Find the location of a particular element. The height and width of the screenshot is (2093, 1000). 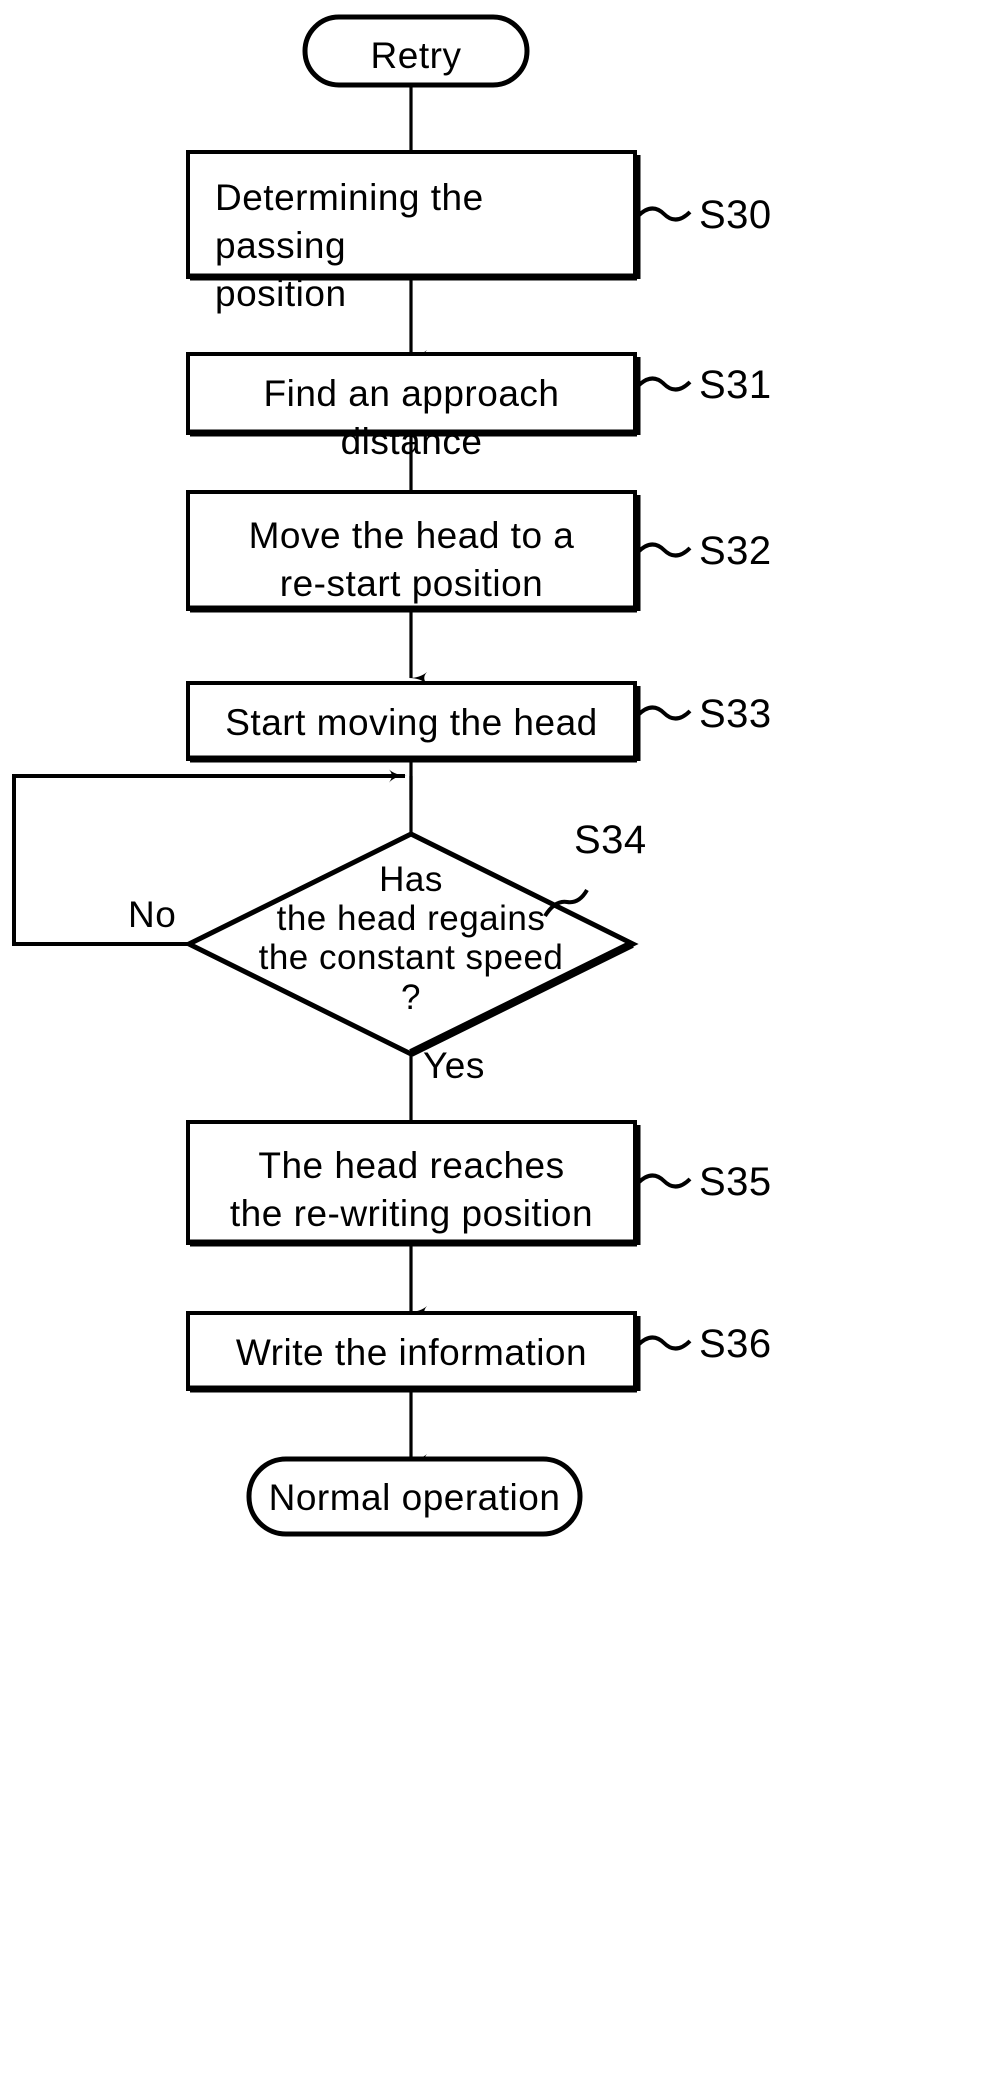

step-ref-s32: S32 is located at coordinates (735, 551).